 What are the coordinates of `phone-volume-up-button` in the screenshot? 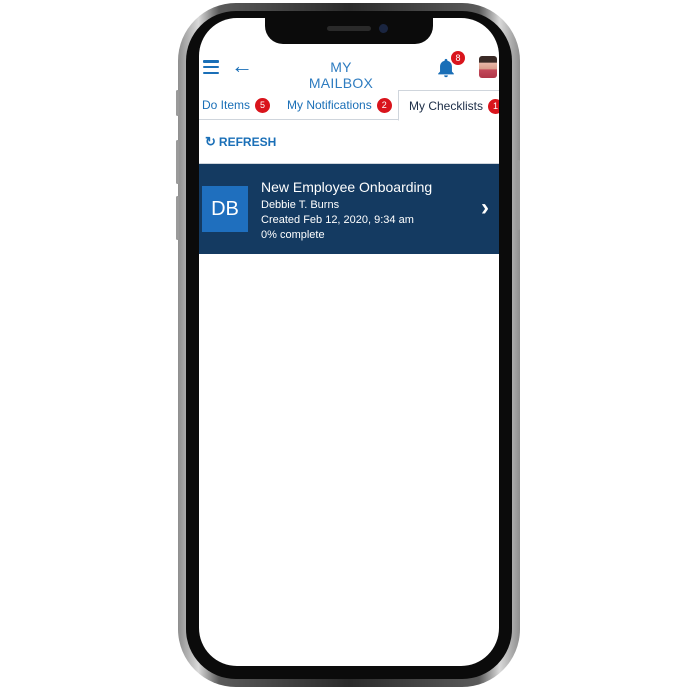 It's located at (177, 162).